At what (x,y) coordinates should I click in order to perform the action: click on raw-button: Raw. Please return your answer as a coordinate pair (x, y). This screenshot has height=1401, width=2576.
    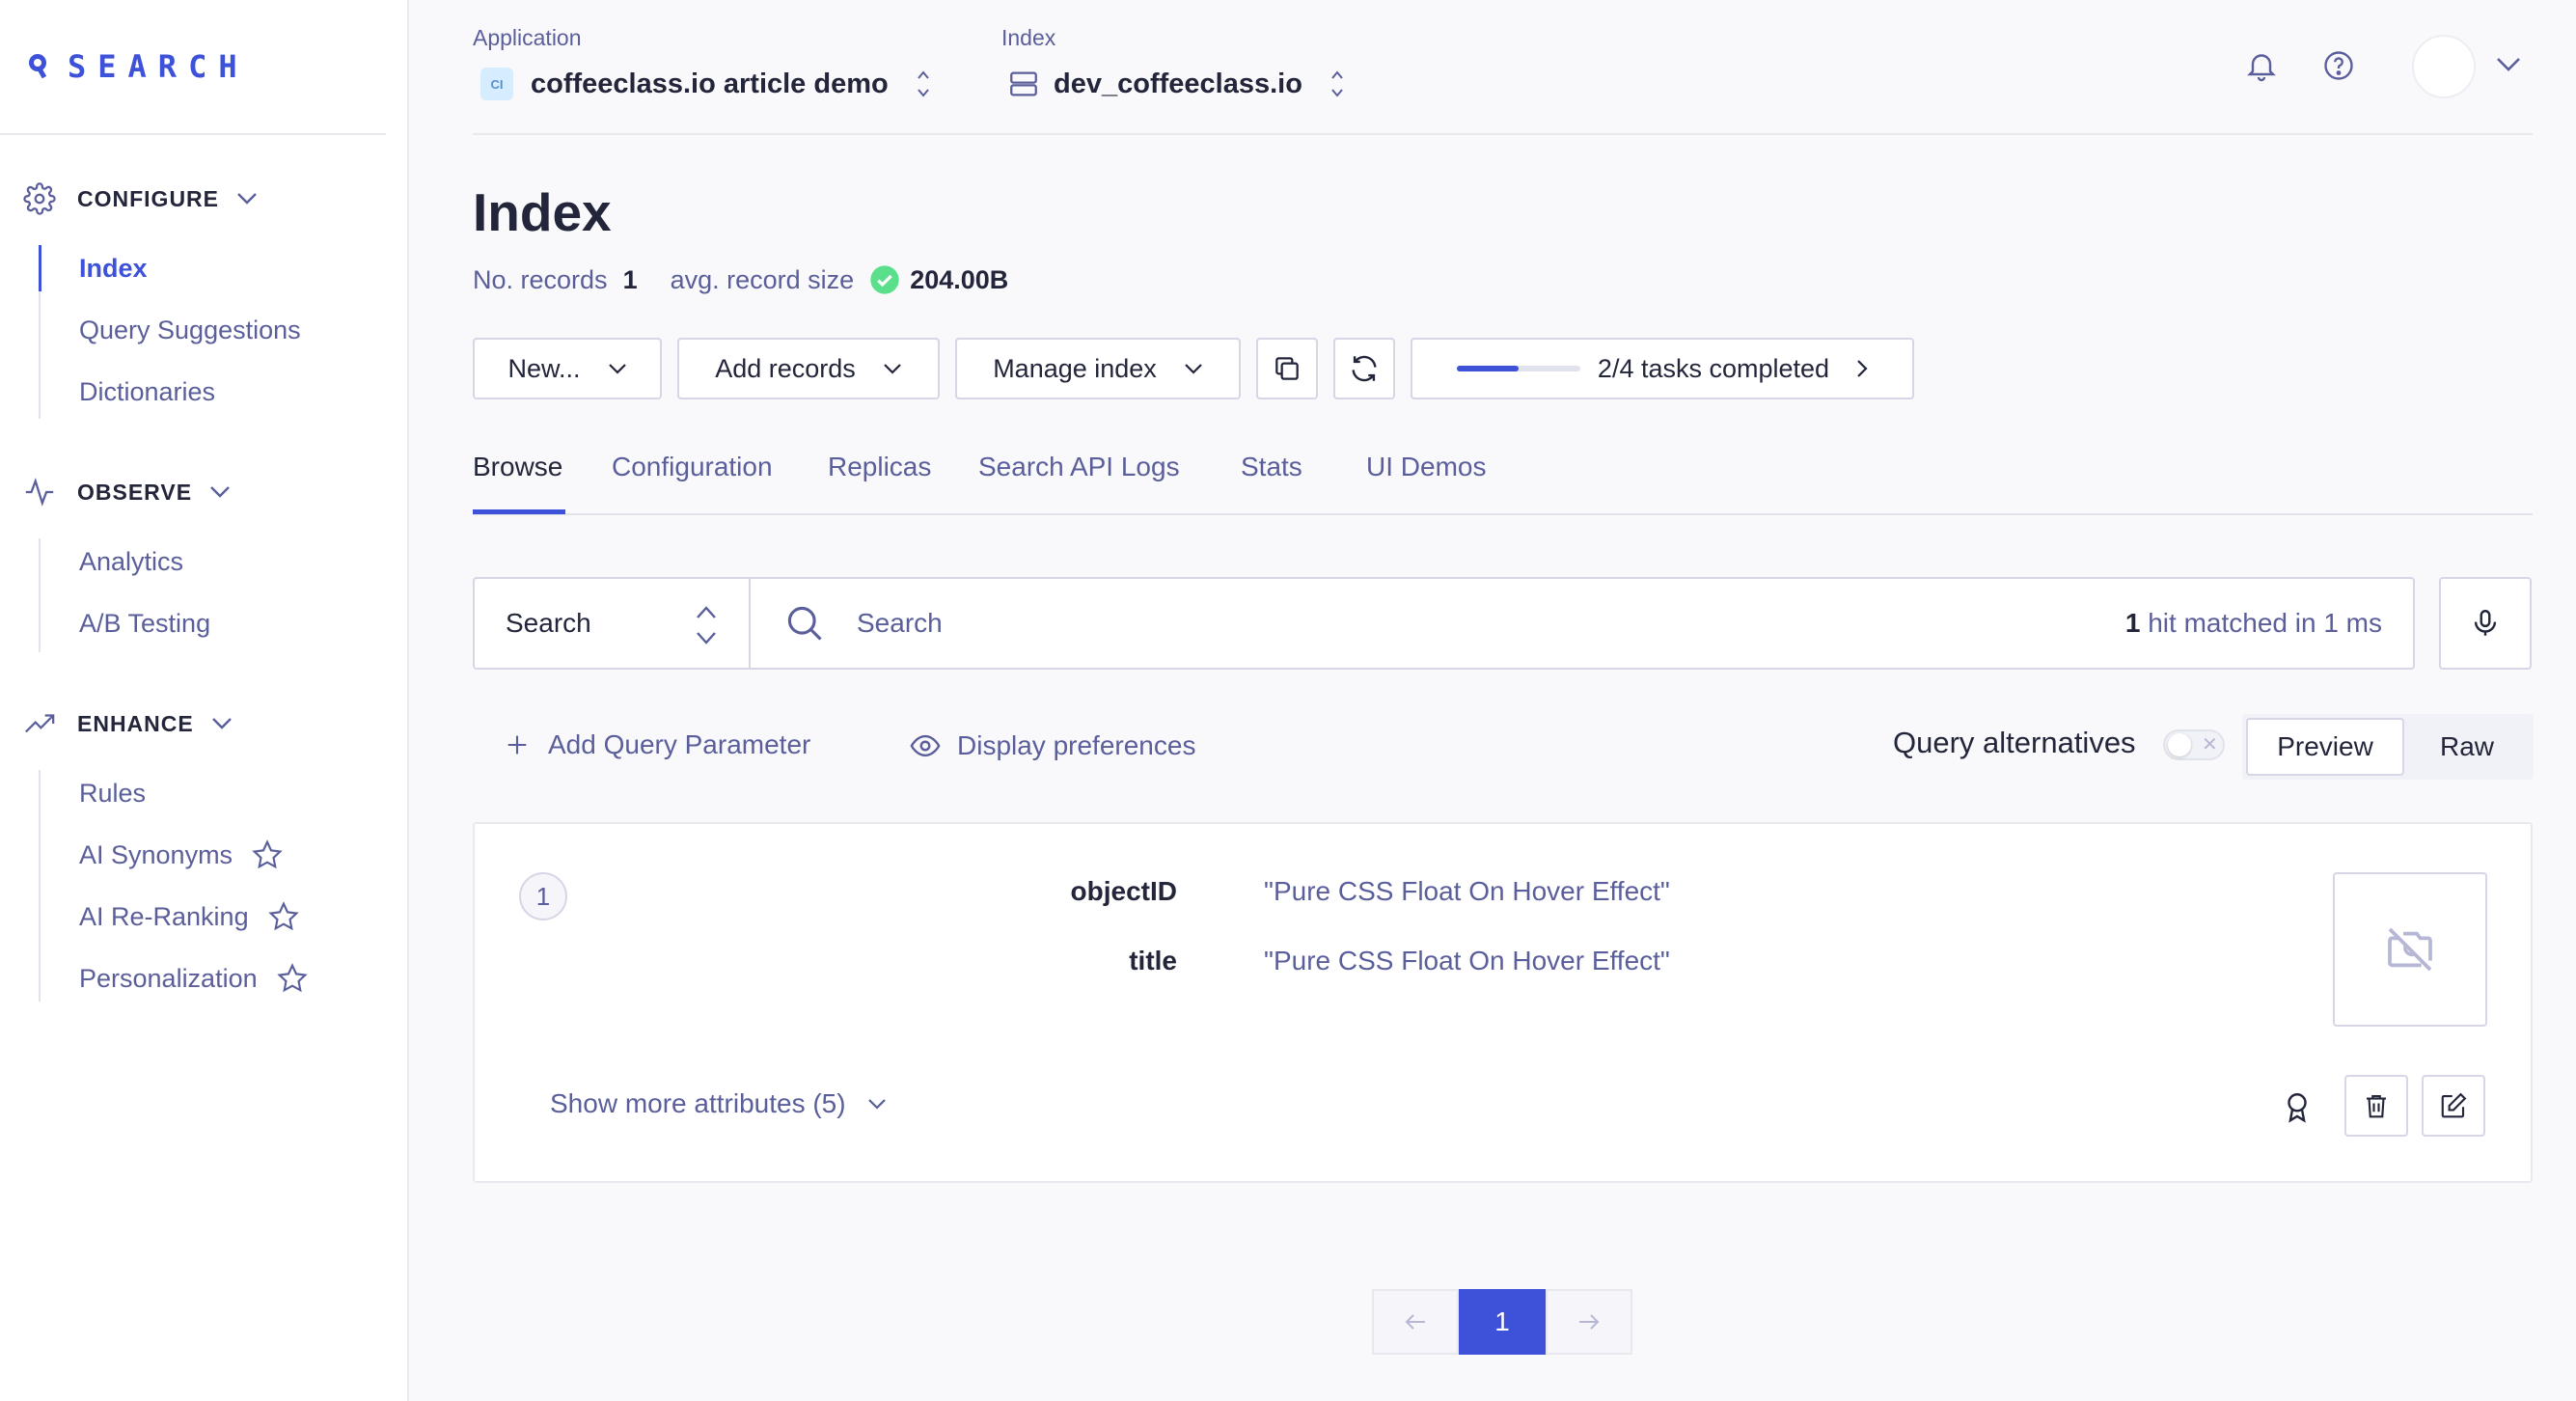
    Looking at the image, I should click on (2467, 747).